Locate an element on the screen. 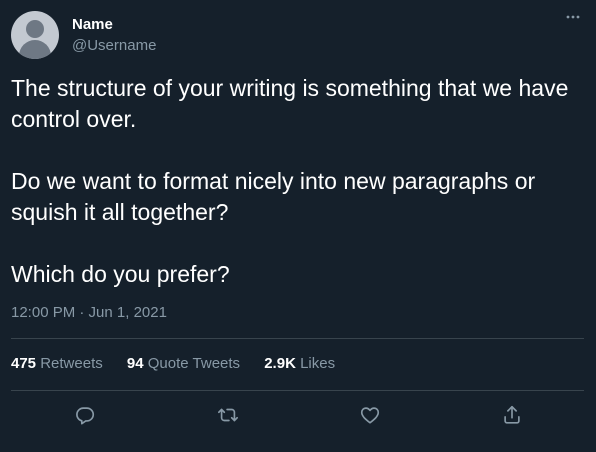 The height and width of the screenshot is (452, 596). reply-button is located at coordinates (85, 415).